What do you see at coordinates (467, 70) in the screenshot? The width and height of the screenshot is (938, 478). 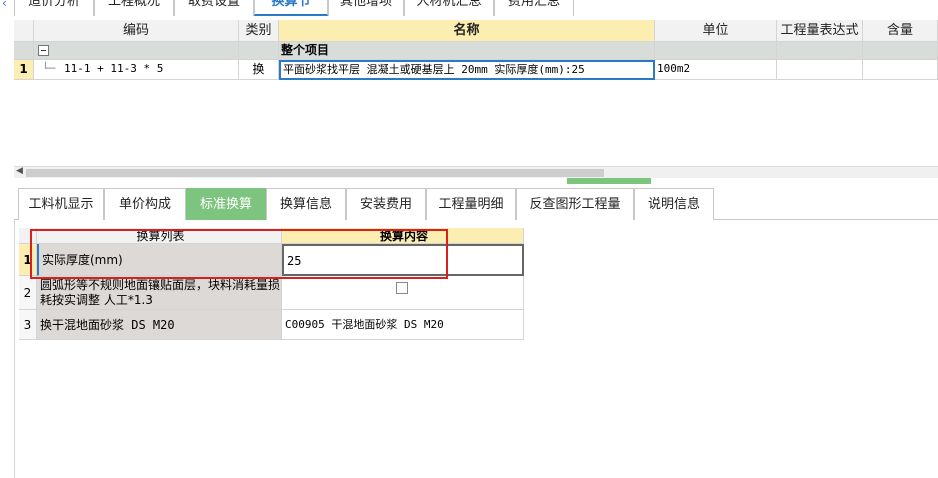 I see `row-name: 平面砂浆找平层 混凝土或硬基层上 20mm 实际厚度(mm):25` at bounding box center [467, 70].